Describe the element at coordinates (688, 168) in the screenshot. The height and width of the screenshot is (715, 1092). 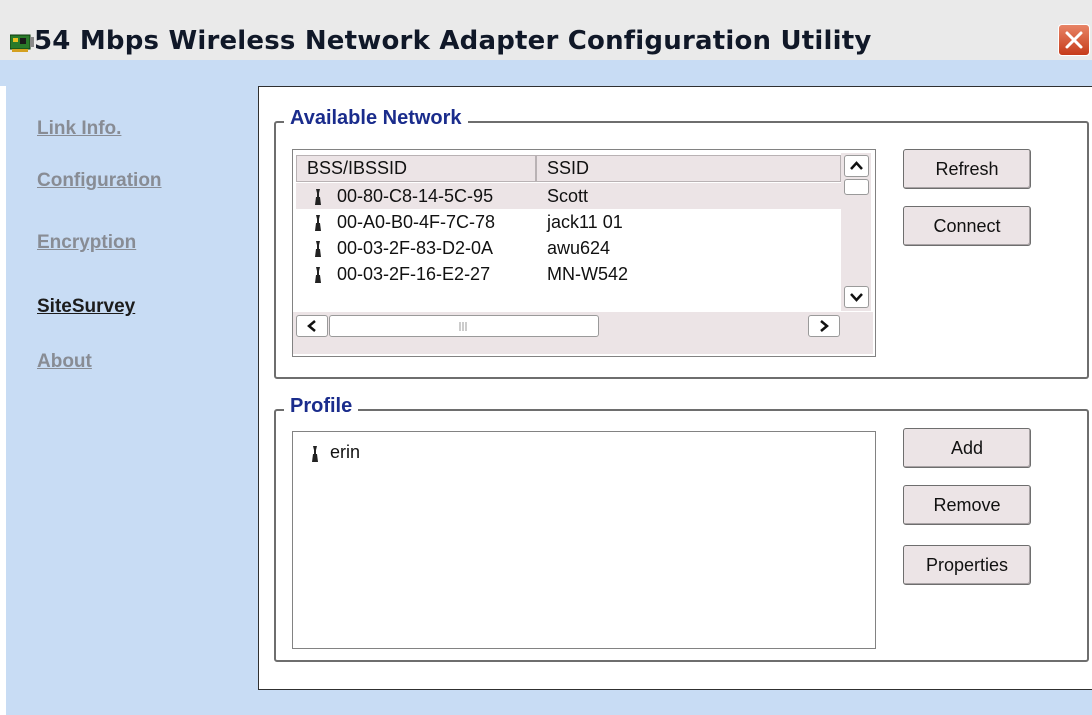
I see `column-header-ssid: SSID` at that location.